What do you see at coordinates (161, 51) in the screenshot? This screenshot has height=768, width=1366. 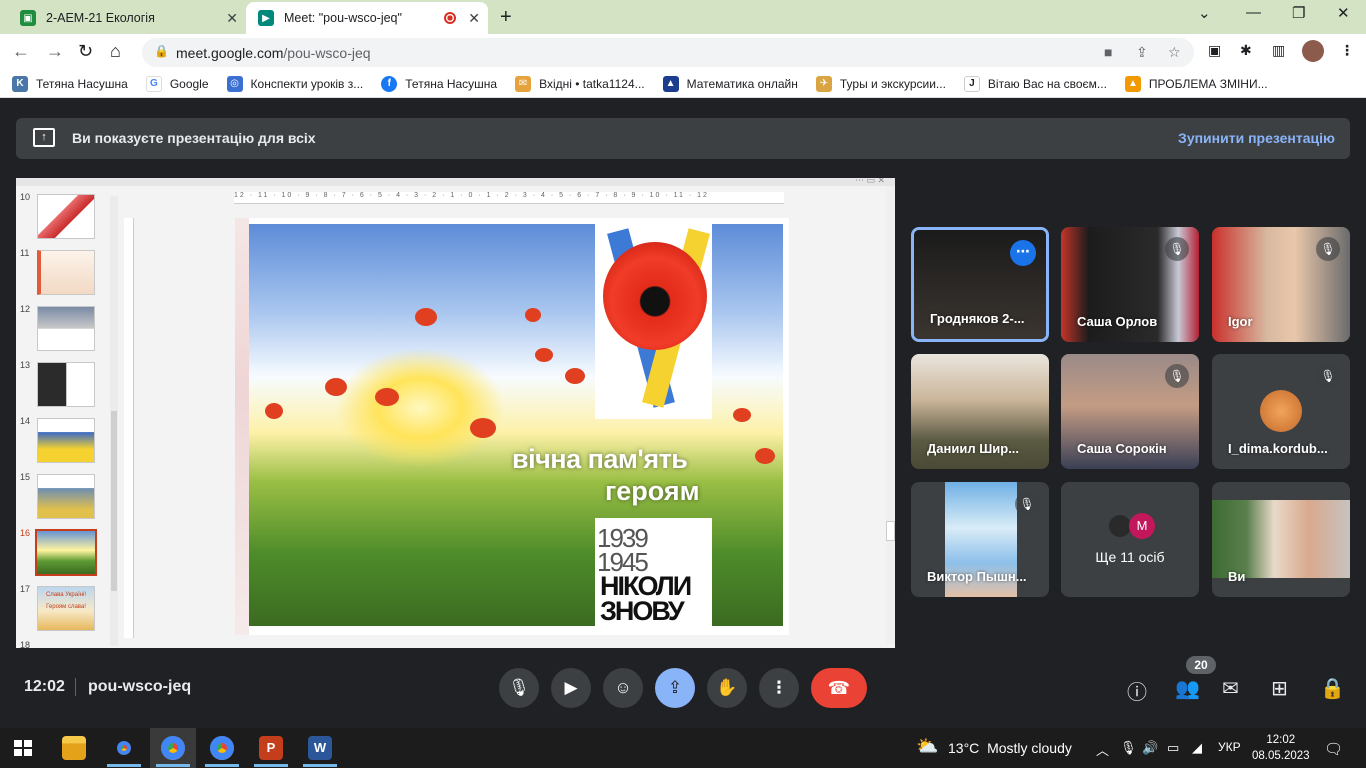 I see `lock-icon: 🔒` at bounding box center [161, 51].